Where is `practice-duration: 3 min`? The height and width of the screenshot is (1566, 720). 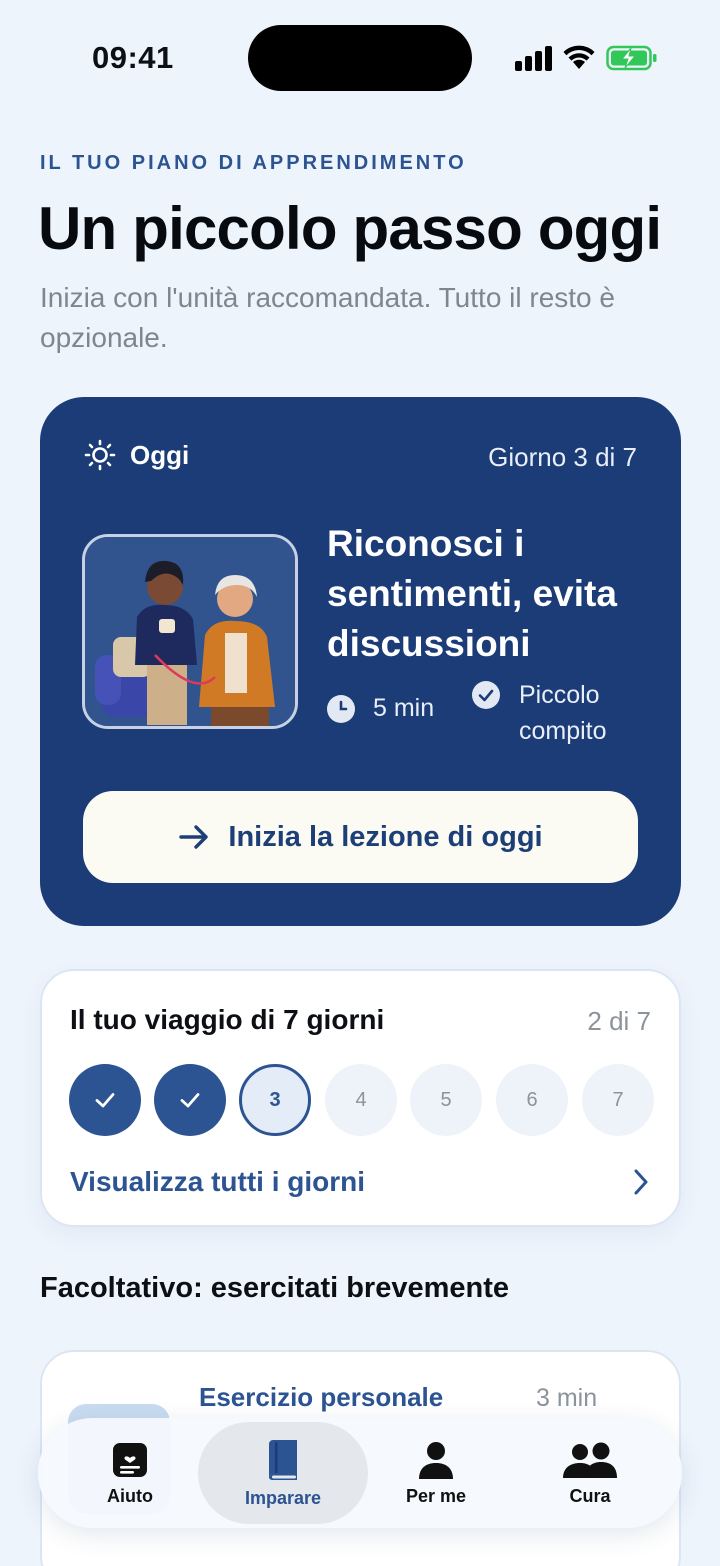 practice-duration: 3 min is located at coordinates (567, 1398).